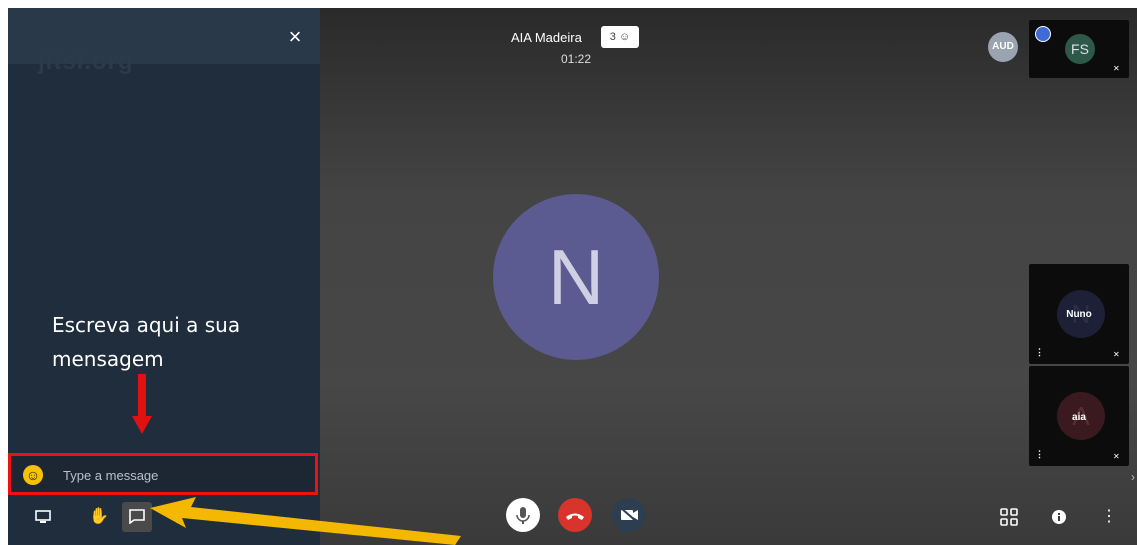 The height and width of the screenshot is (545, 1137). I want to click on participant-name: Nuno, so click(1079, 314).